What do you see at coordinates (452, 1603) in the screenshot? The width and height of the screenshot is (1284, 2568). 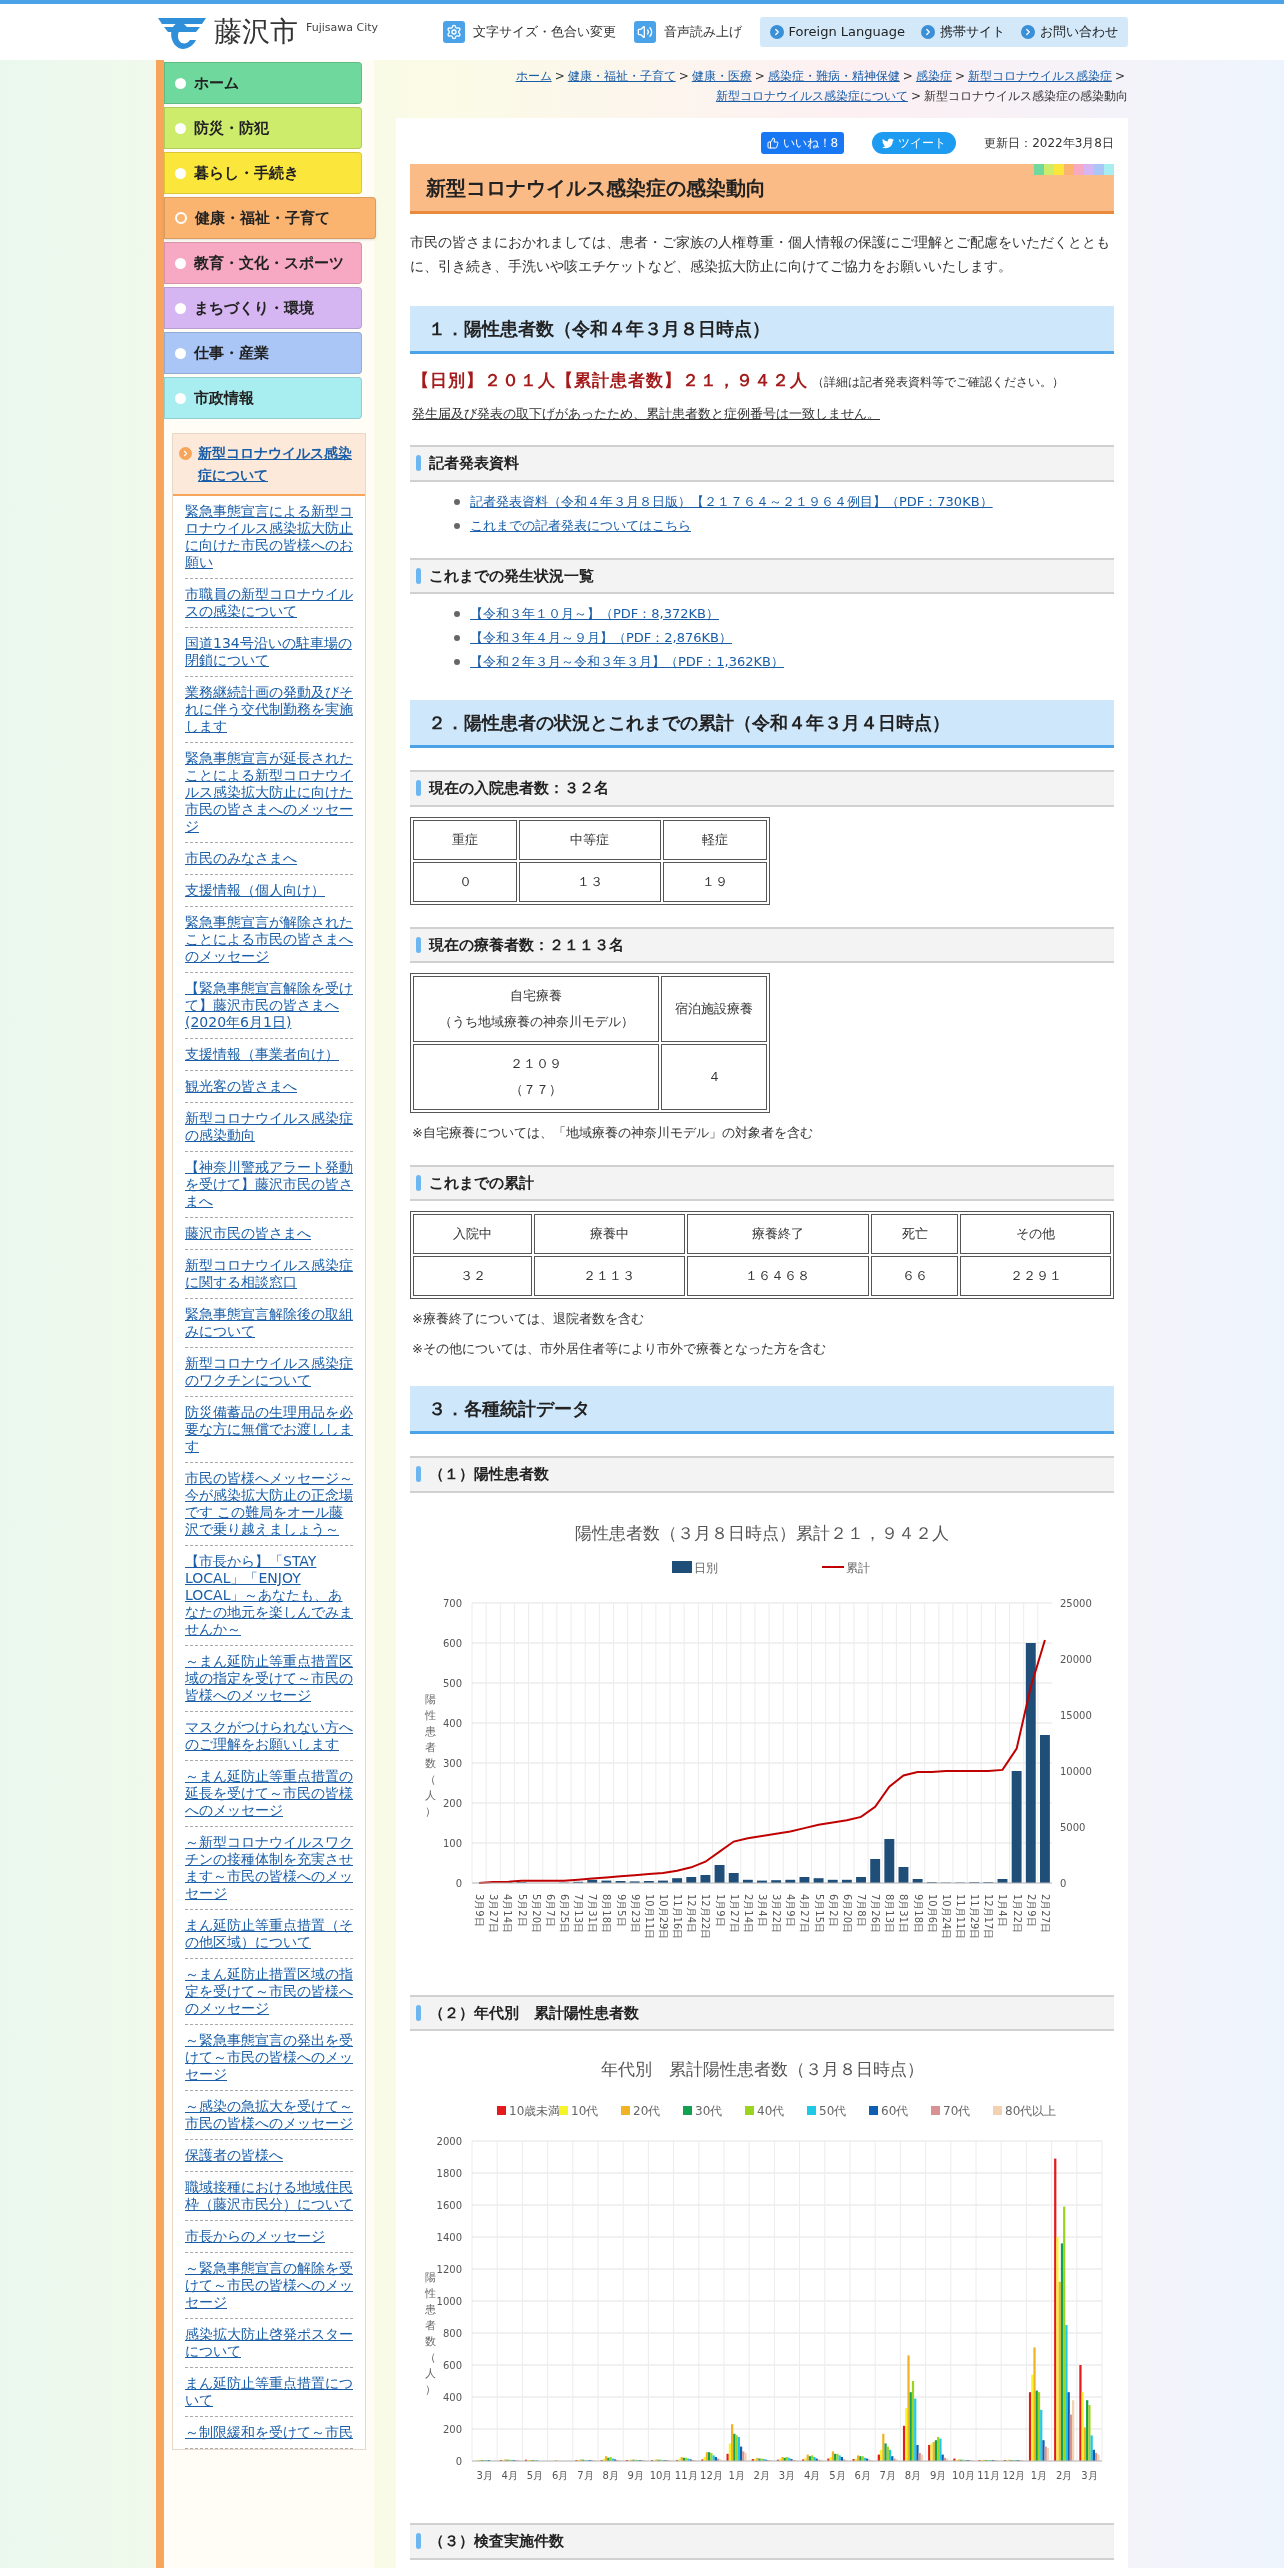 I see `tick-label: 700` at bounding box center [452, 1603].